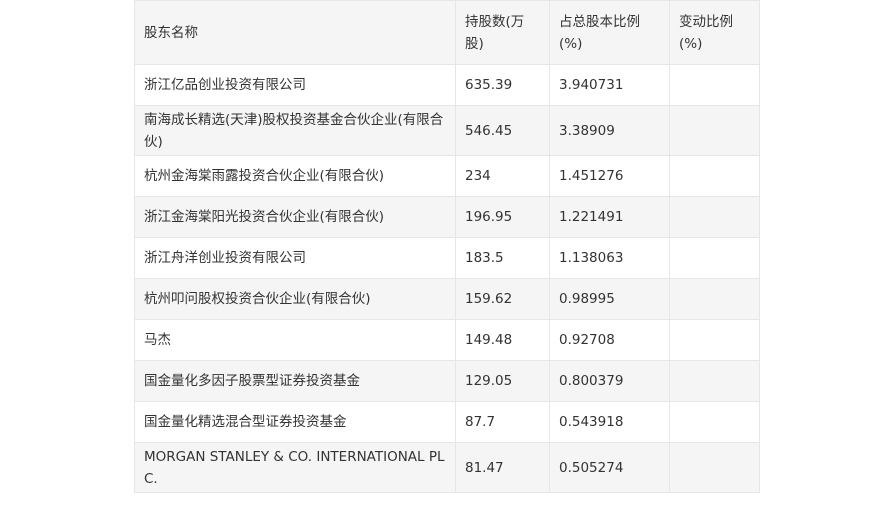 This screenshot has height=520, width=893. I want to click on cell-shareholder-name: 浙江舟洋创业投资有限公司, so click(295, 258).